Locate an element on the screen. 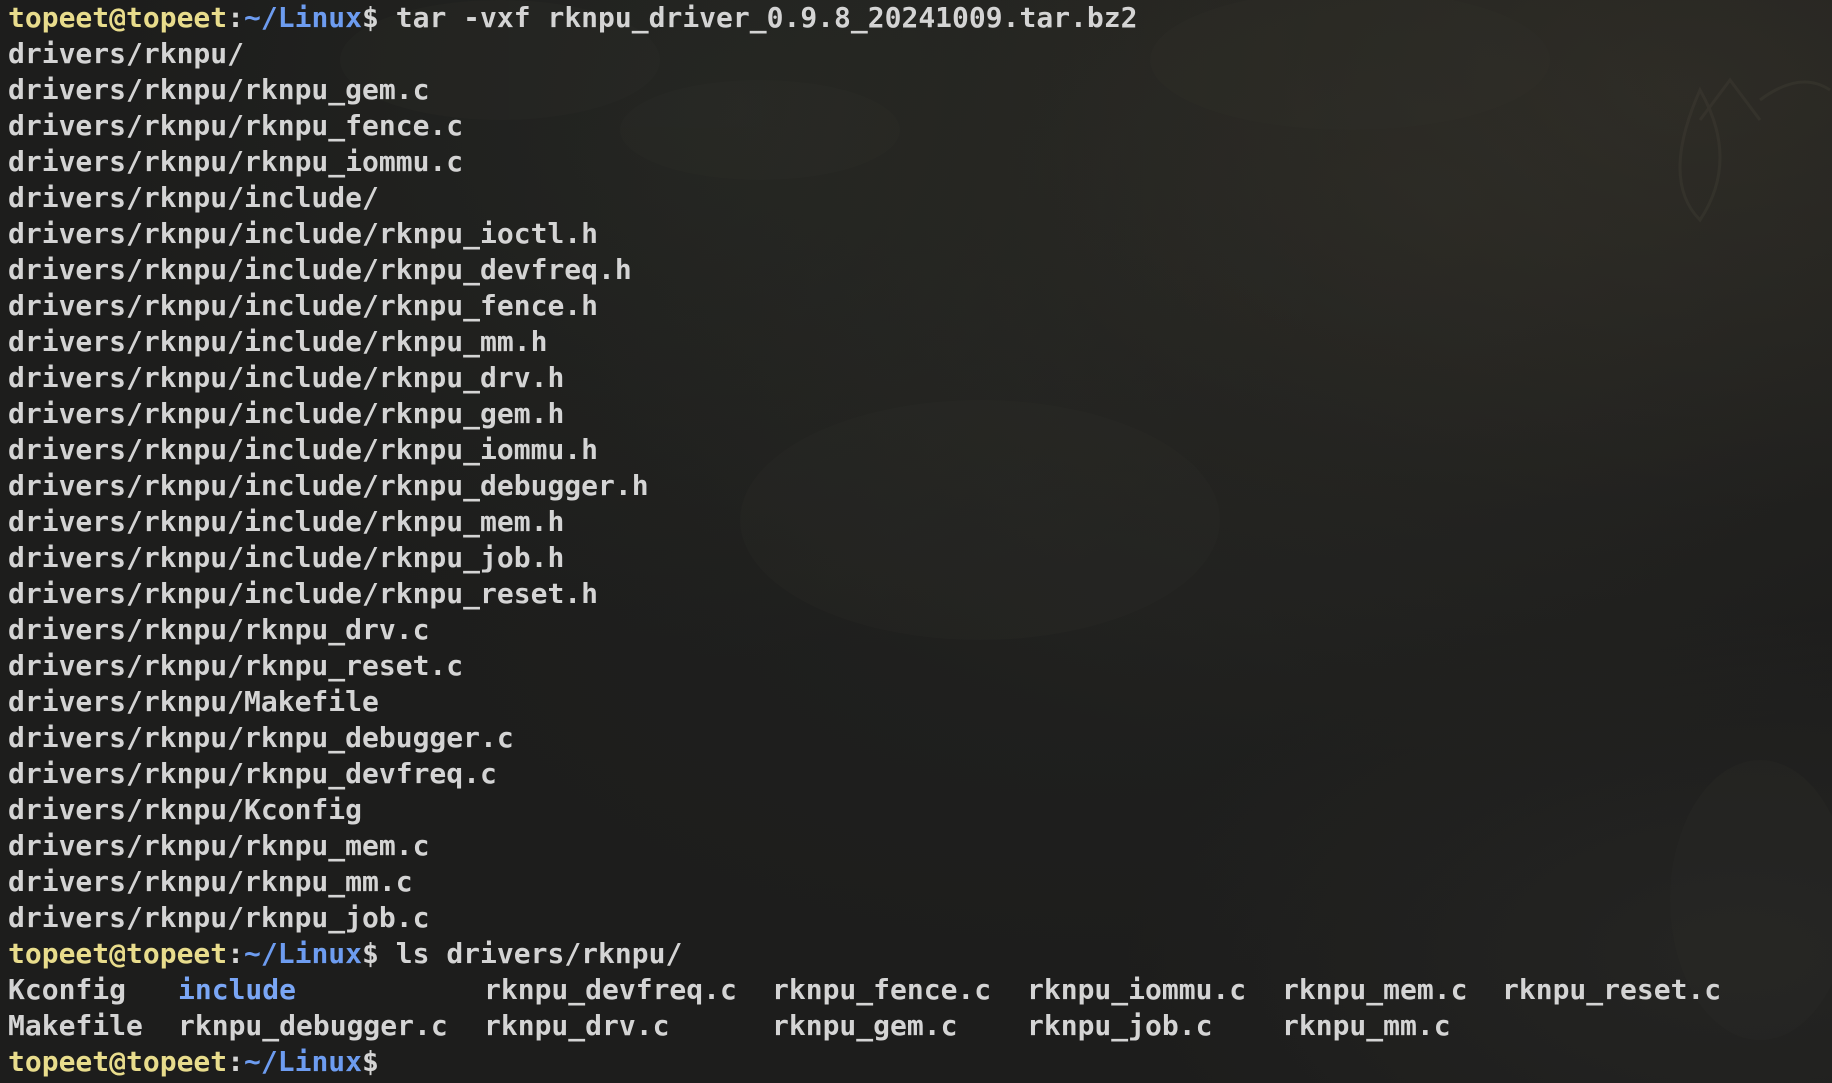  ls-entry-file: rknpu_mem.c is located at coordinates (1375, 989).